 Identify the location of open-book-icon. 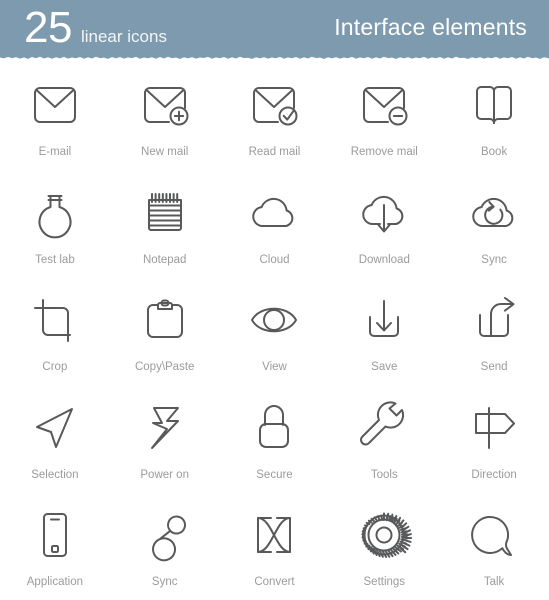
(494, 105).